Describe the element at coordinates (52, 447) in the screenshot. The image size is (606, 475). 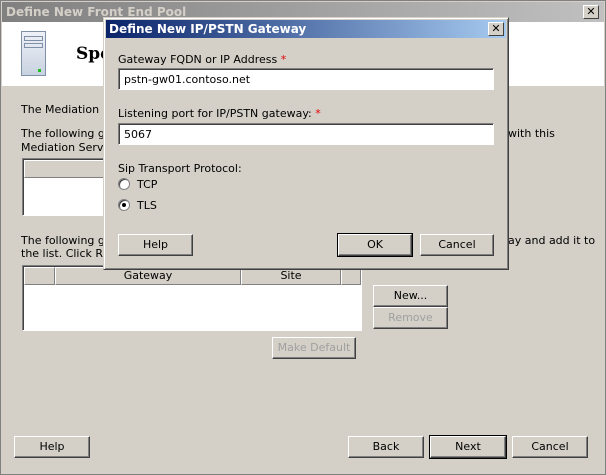
I see `help-button: Help` at that location.